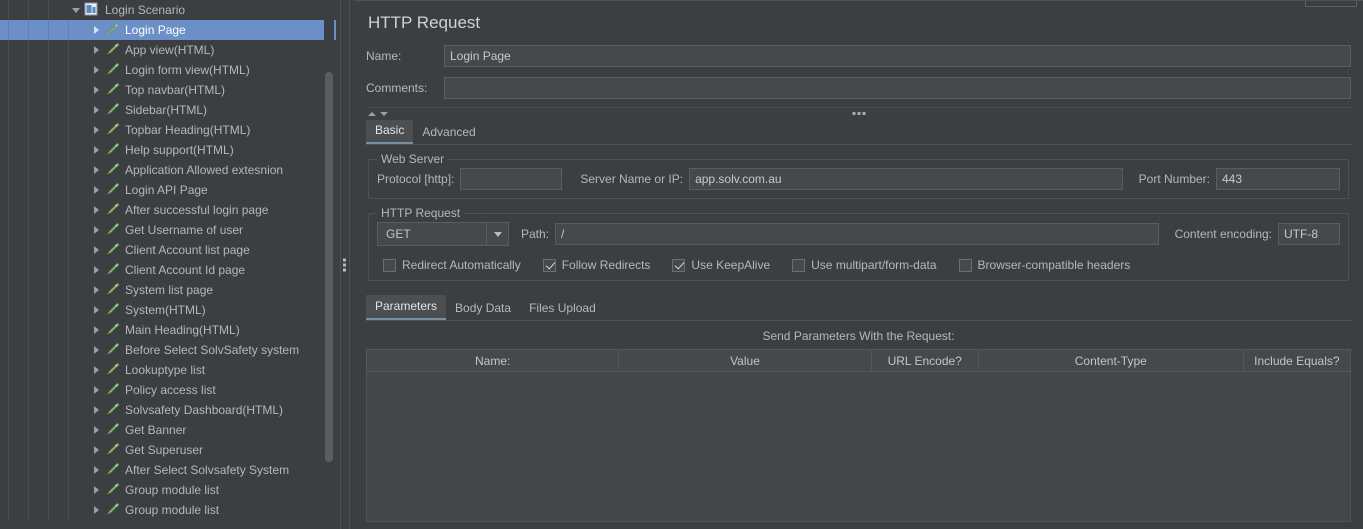  Describe the element at coordinates (168, 450) in the screenshot. I see `tree-node-22: Get Superuser` at that location.